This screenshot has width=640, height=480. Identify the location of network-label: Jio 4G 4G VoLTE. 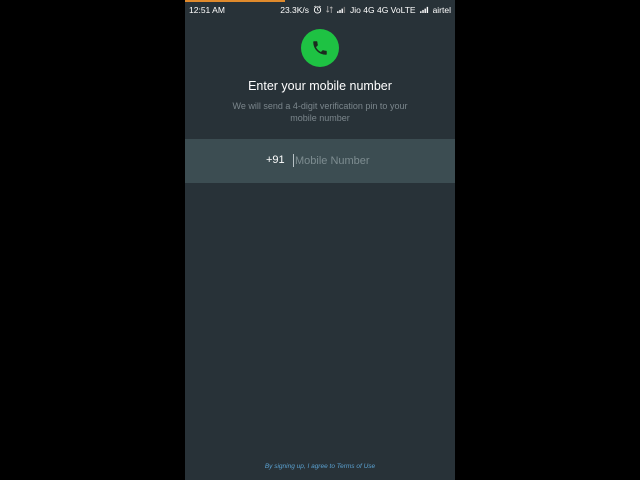
(383, 9).